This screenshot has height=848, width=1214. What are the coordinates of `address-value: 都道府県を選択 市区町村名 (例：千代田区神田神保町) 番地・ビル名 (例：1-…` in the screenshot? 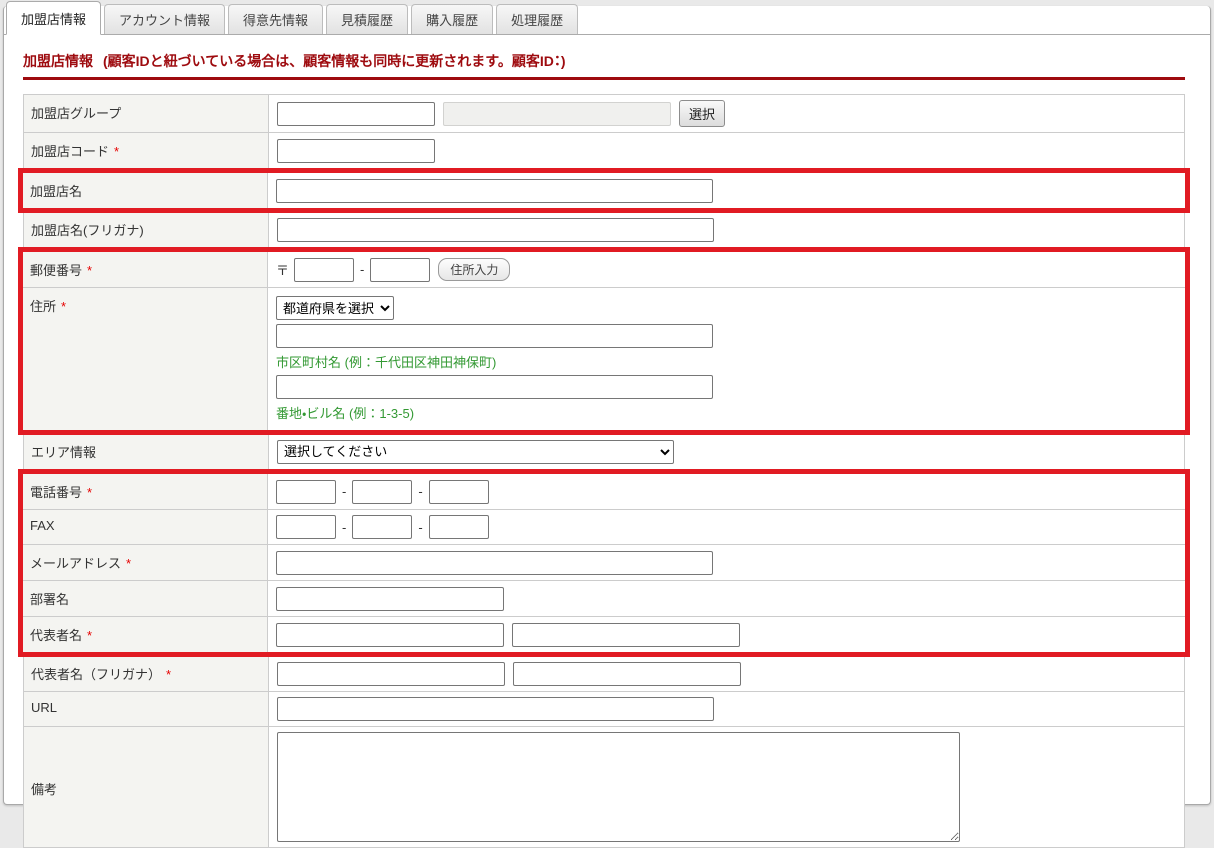 It's located at (726, 359).